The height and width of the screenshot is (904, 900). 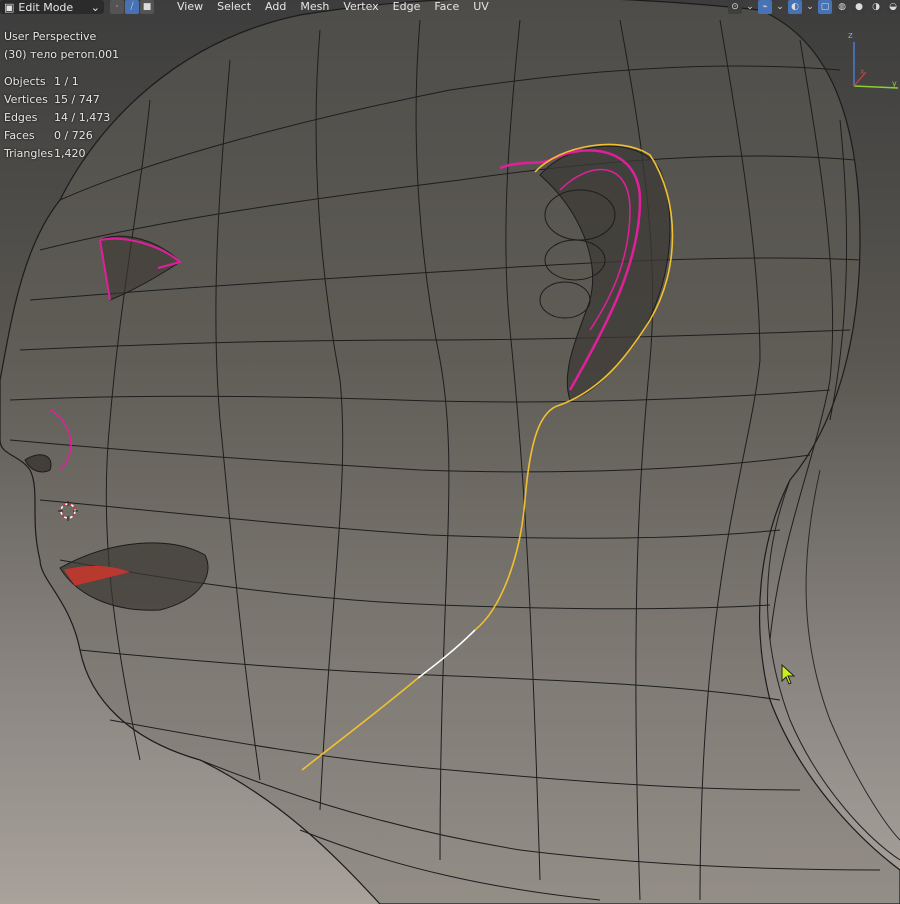 What do you see at coordinates (77, 99) in the screenshot?
I see `stat-value: 15 / 747` at bounding box center [77, 99].